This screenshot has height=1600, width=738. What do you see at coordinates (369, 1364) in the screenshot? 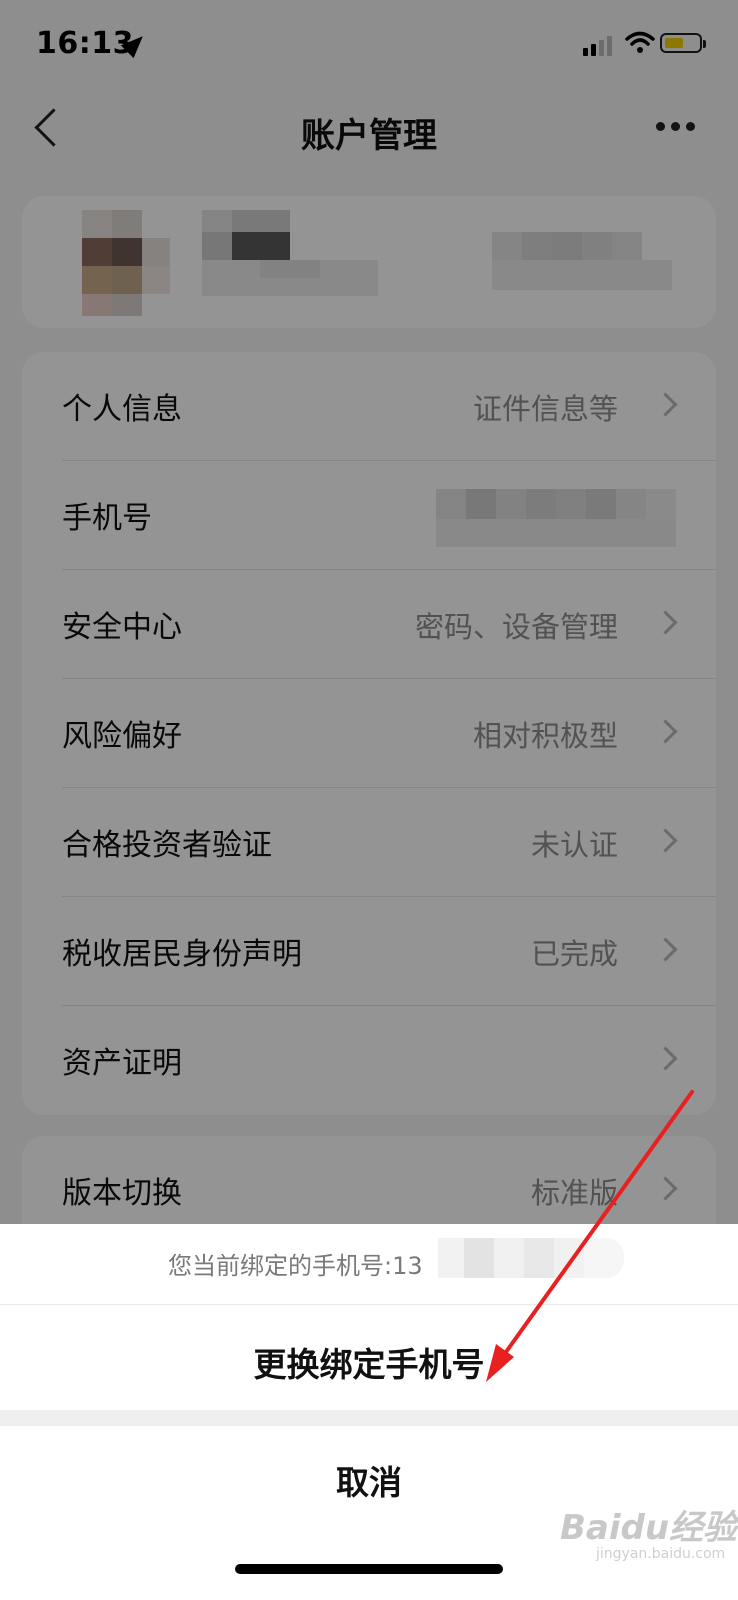
I see `change-phone-label: 更换绑定手机号` at bounding box center [369, 1364].